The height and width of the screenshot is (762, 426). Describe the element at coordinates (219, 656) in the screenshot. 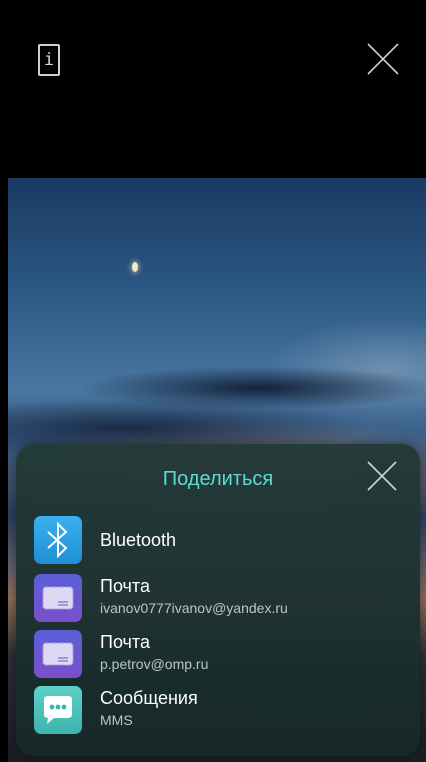

I see `share-item-mail: Почта p.petrov@omp.ru` at that location.